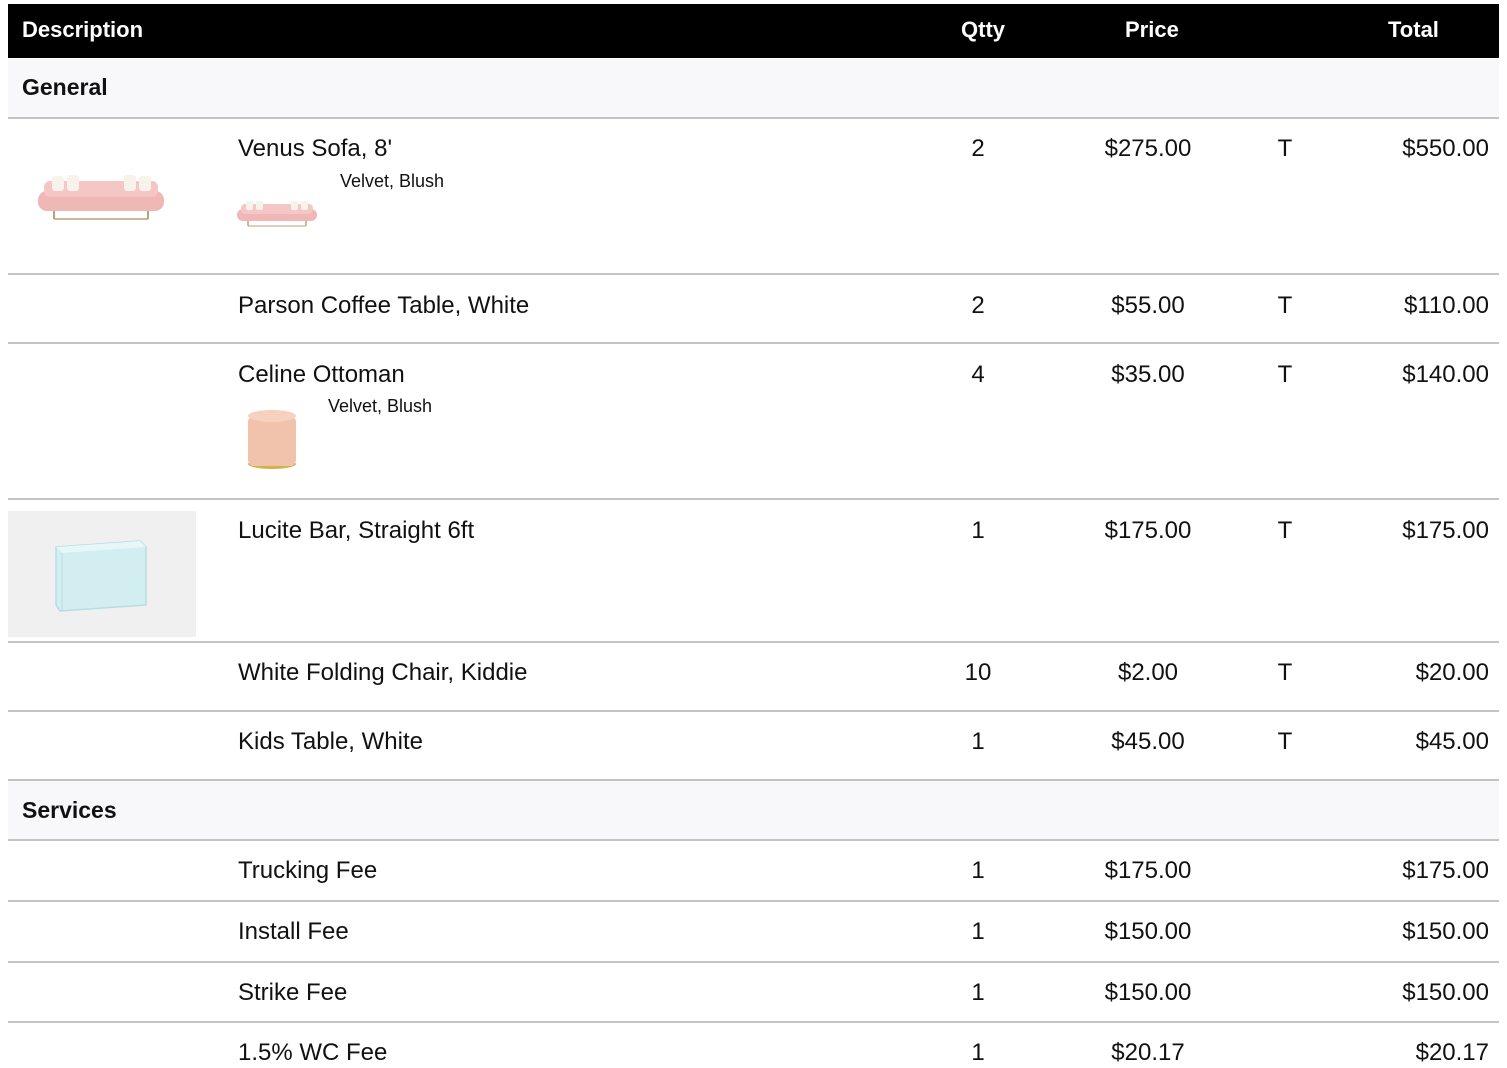 This screenshot has height=1068, width=1507. Describe the element at coordinates (383, 672) in the screenshot. I see `item-description: White Folding Chair, Kiddie` at that location.